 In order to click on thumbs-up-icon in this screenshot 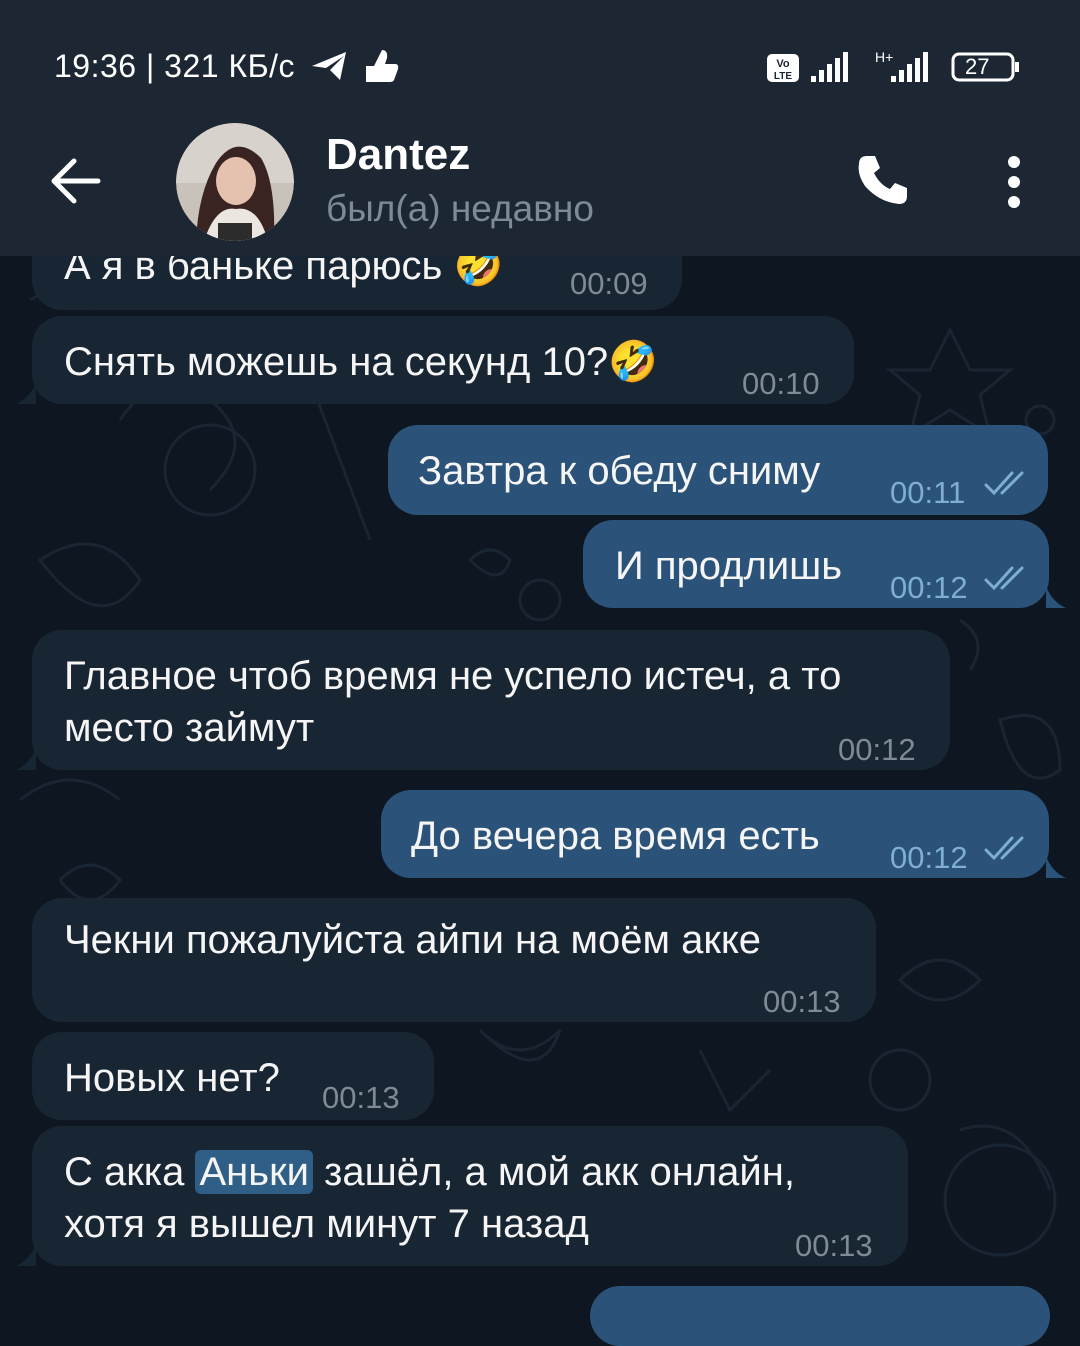, I will do `click(382, 66)`.